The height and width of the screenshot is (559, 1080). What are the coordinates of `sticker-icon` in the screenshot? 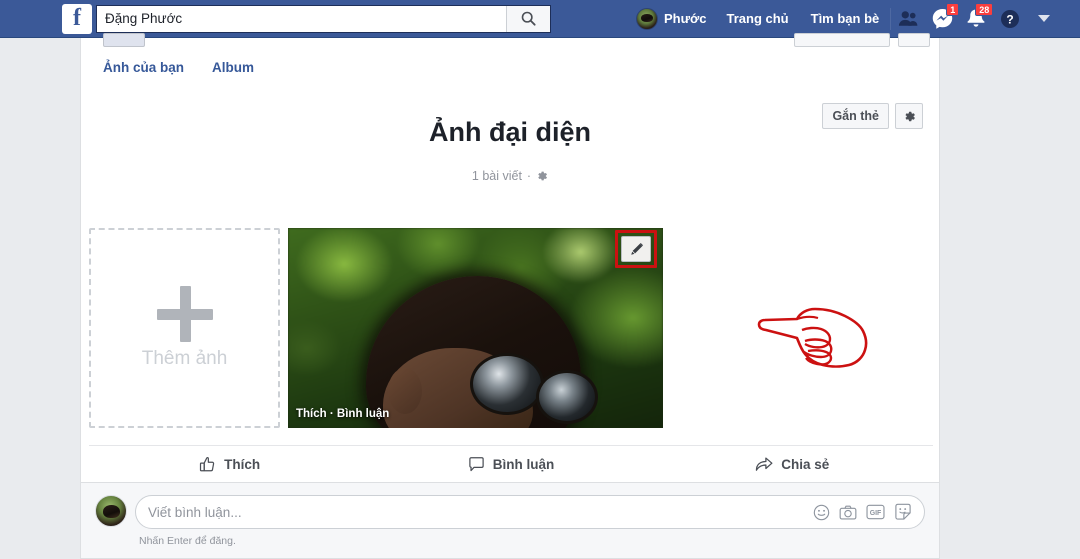 It's located at (903, 512).